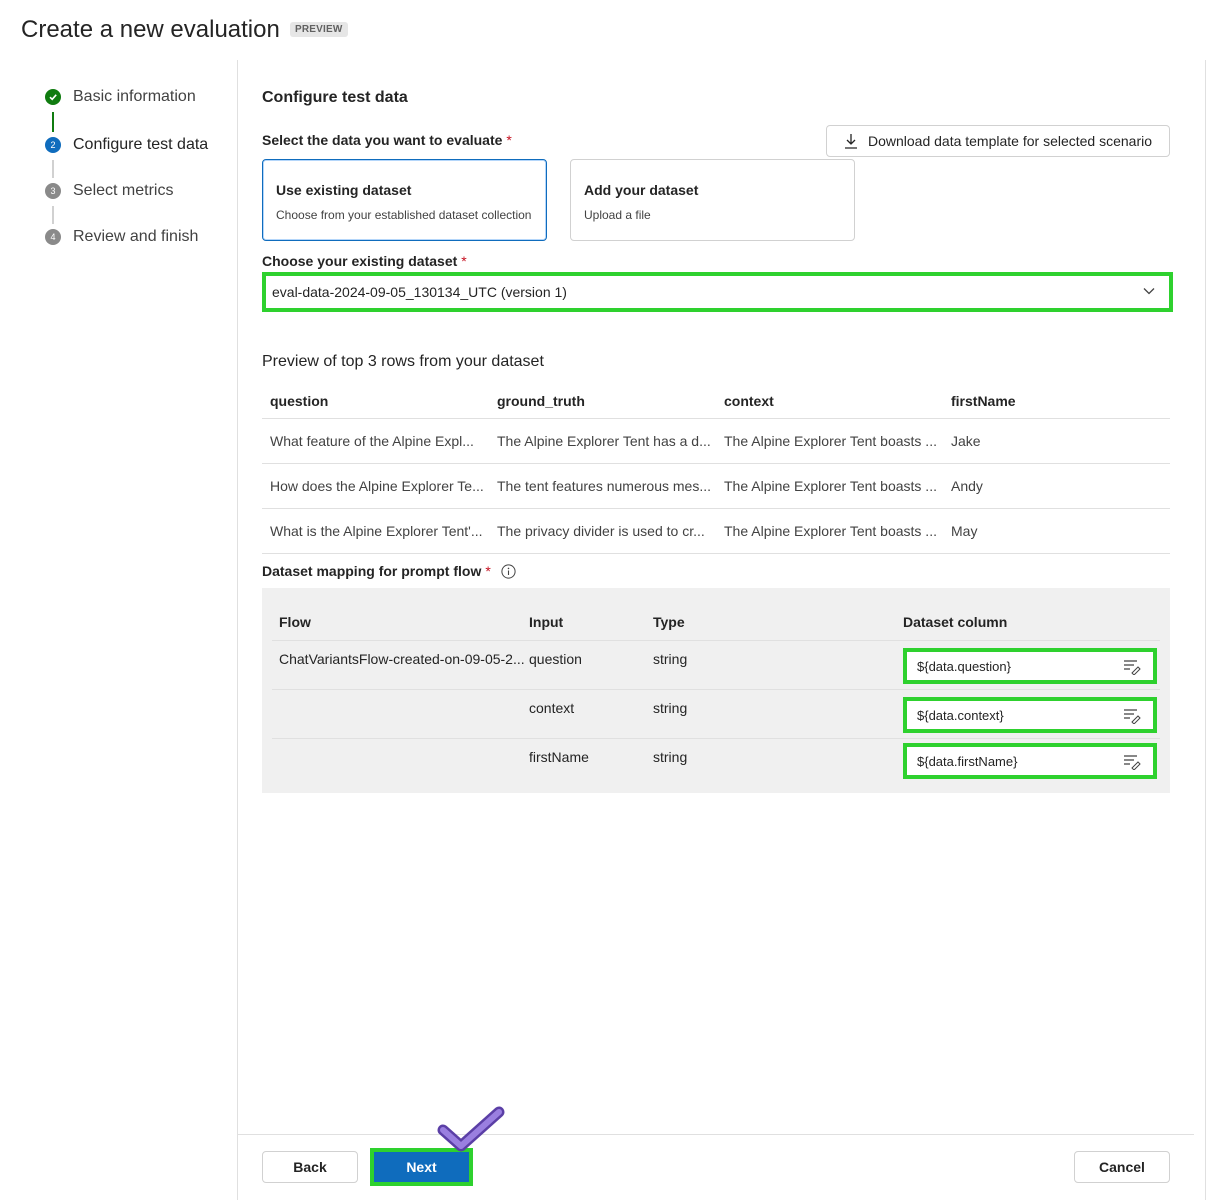 This screenshot has width=1207, height=1204. Describe the element at coordinates (964, 666) in the screenshot. I see `dataset-column-value: ${data.question}` at that location.